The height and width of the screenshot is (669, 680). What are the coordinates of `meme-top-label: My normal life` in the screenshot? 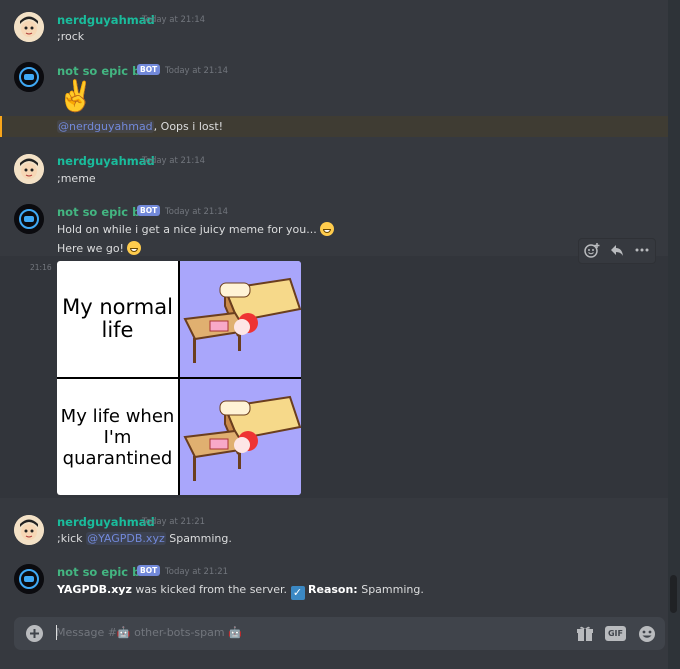 It's located at (117, 319).